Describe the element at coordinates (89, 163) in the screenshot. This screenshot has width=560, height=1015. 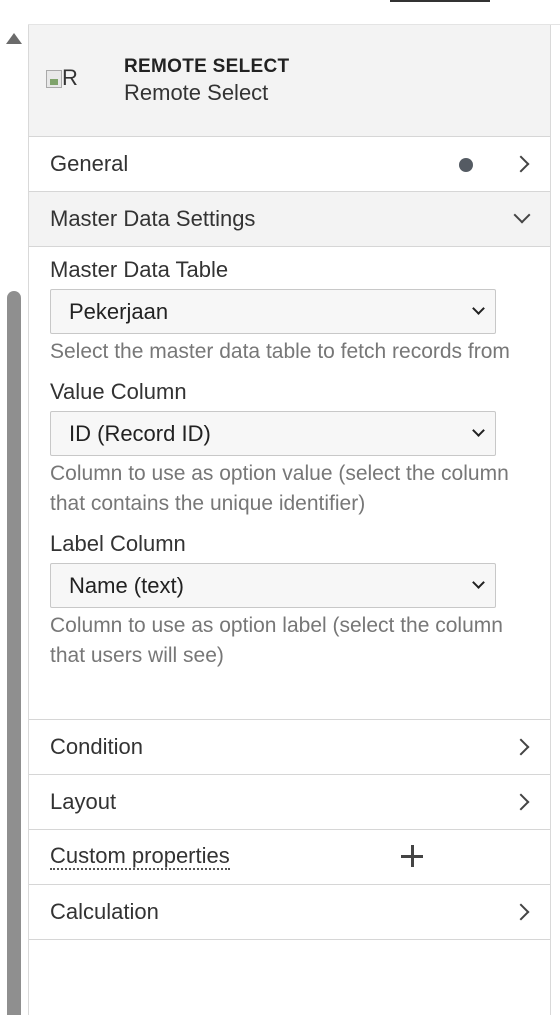
I see `section-general-label: General` at that location.